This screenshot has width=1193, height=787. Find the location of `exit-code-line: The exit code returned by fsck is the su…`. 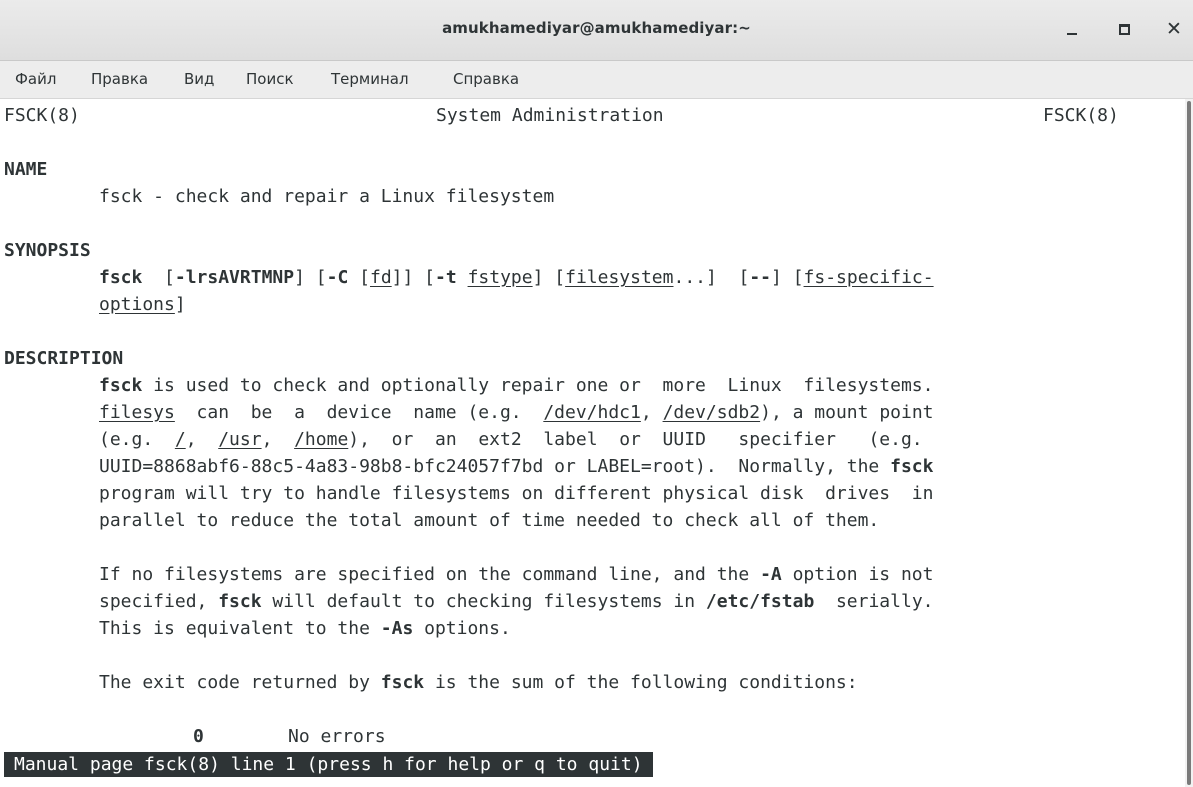

exit-code-line: The exit code returned by fsck is the su… is located at coordinates (478, 682).